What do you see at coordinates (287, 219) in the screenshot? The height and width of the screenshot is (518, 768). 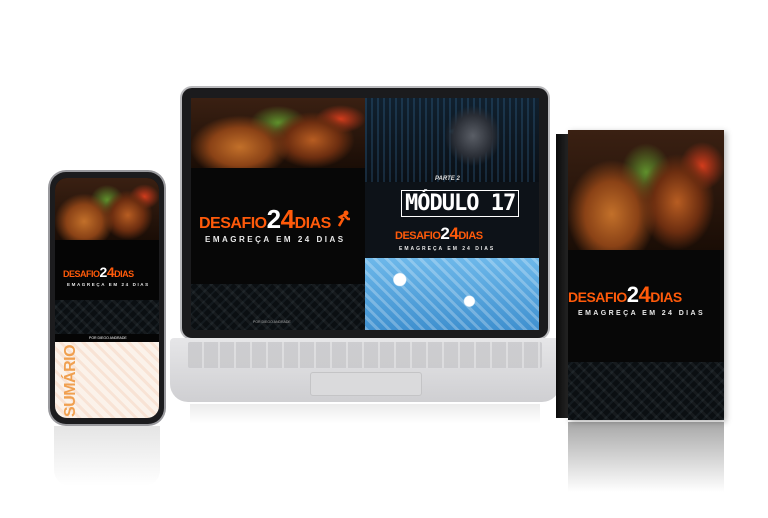 I see `logo-number-b: 4` at bounding box center [287, 219].